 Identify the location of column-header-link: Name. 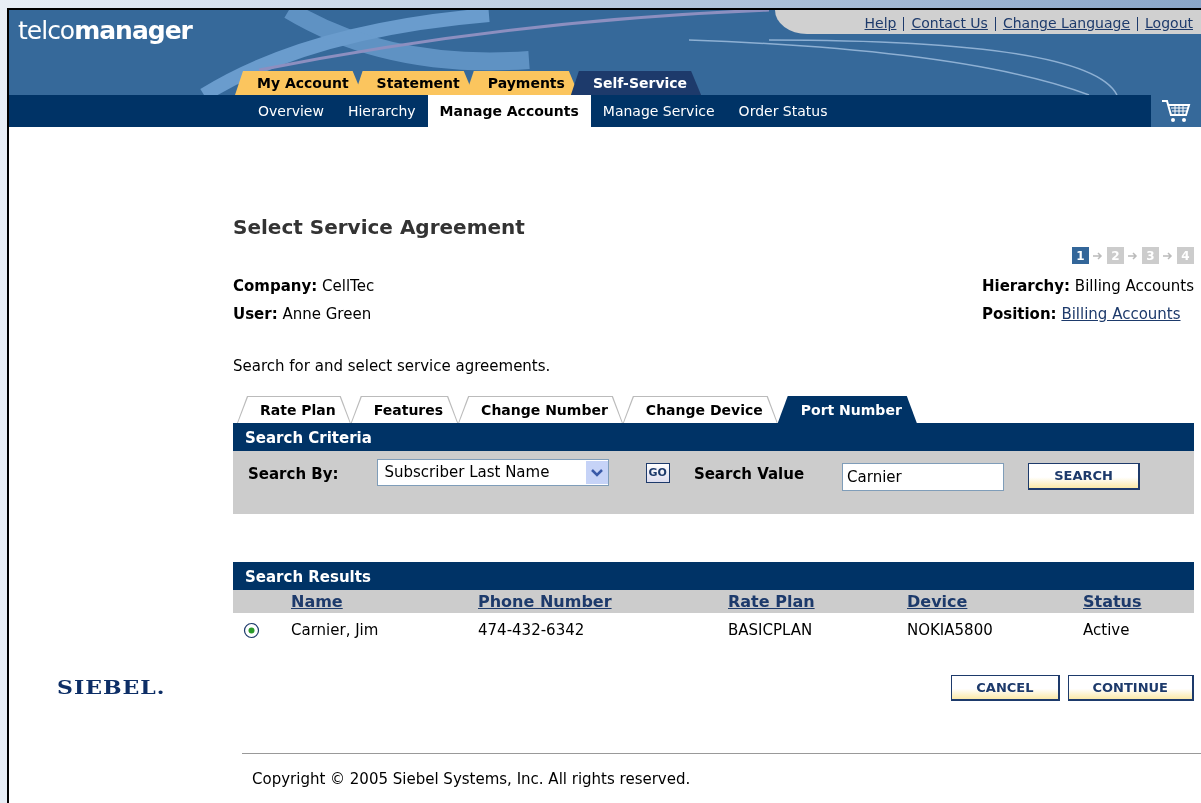
(317, 601).